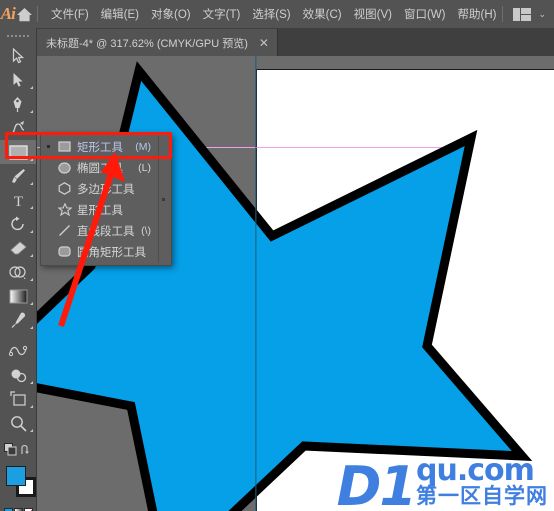 The width and height of the screenshot is (554, 511). Describe the element at coordinates (482, 496) in the screenshot. I see `watermark-cn-name: 第一区自学网` at that location.